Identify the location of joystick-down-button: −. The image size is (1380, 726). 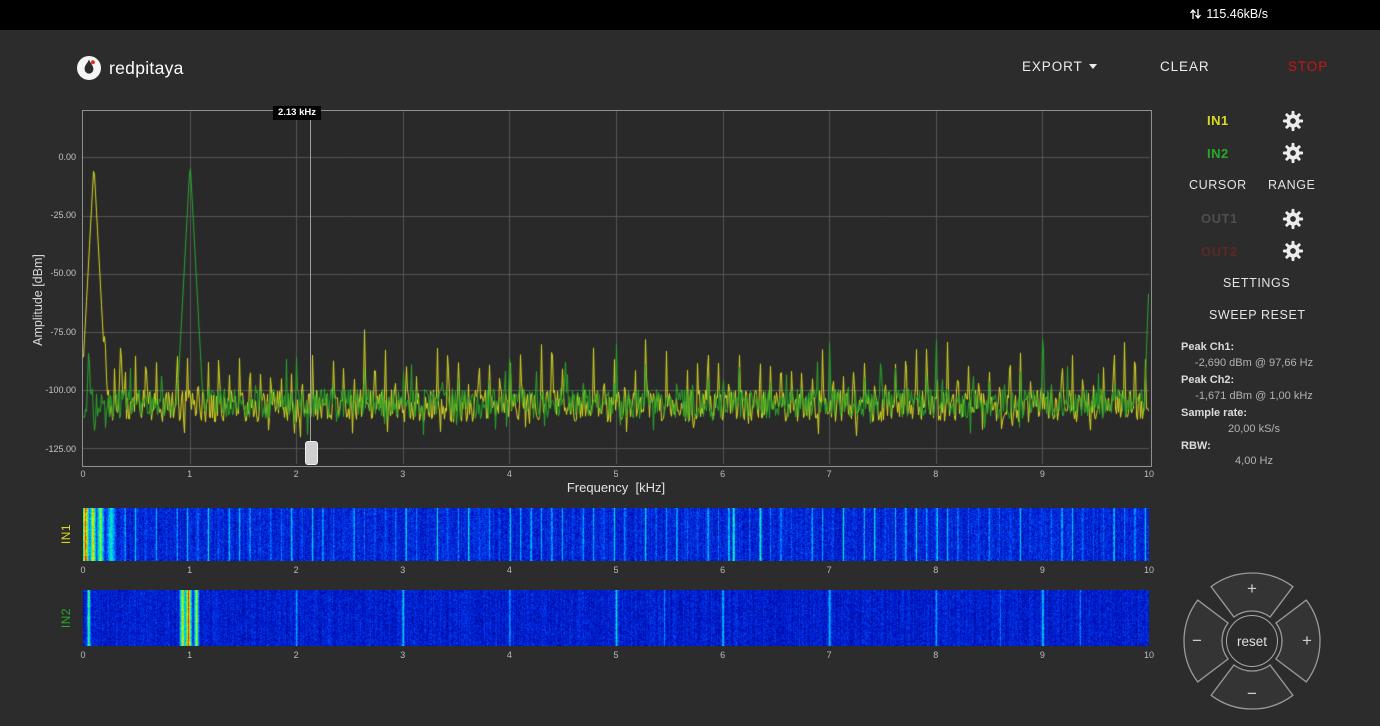
(1252, 694).